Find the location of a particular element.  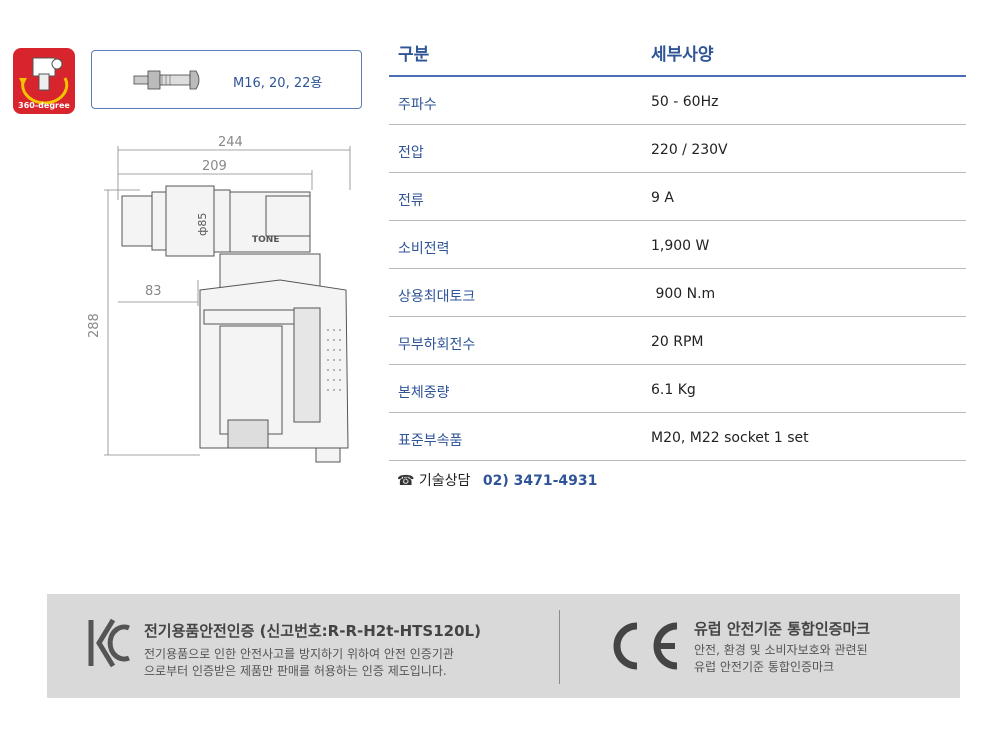

spec-row: 본체중량 6.1 Kg is located at coordinates (677, 389).